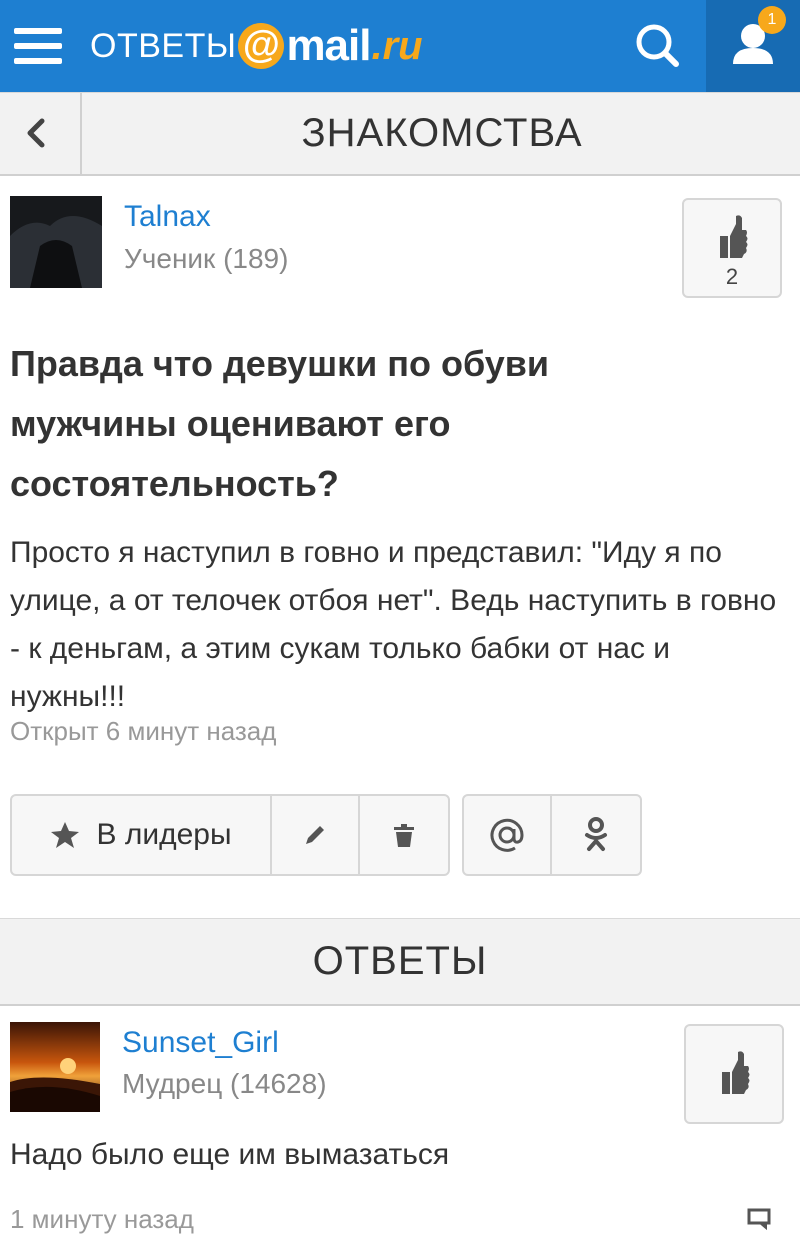 Image resolution: width=800 pixels, height=1258 pixels. I want to click on question-time: Открыт 6 минут назад, so click(143, 731).